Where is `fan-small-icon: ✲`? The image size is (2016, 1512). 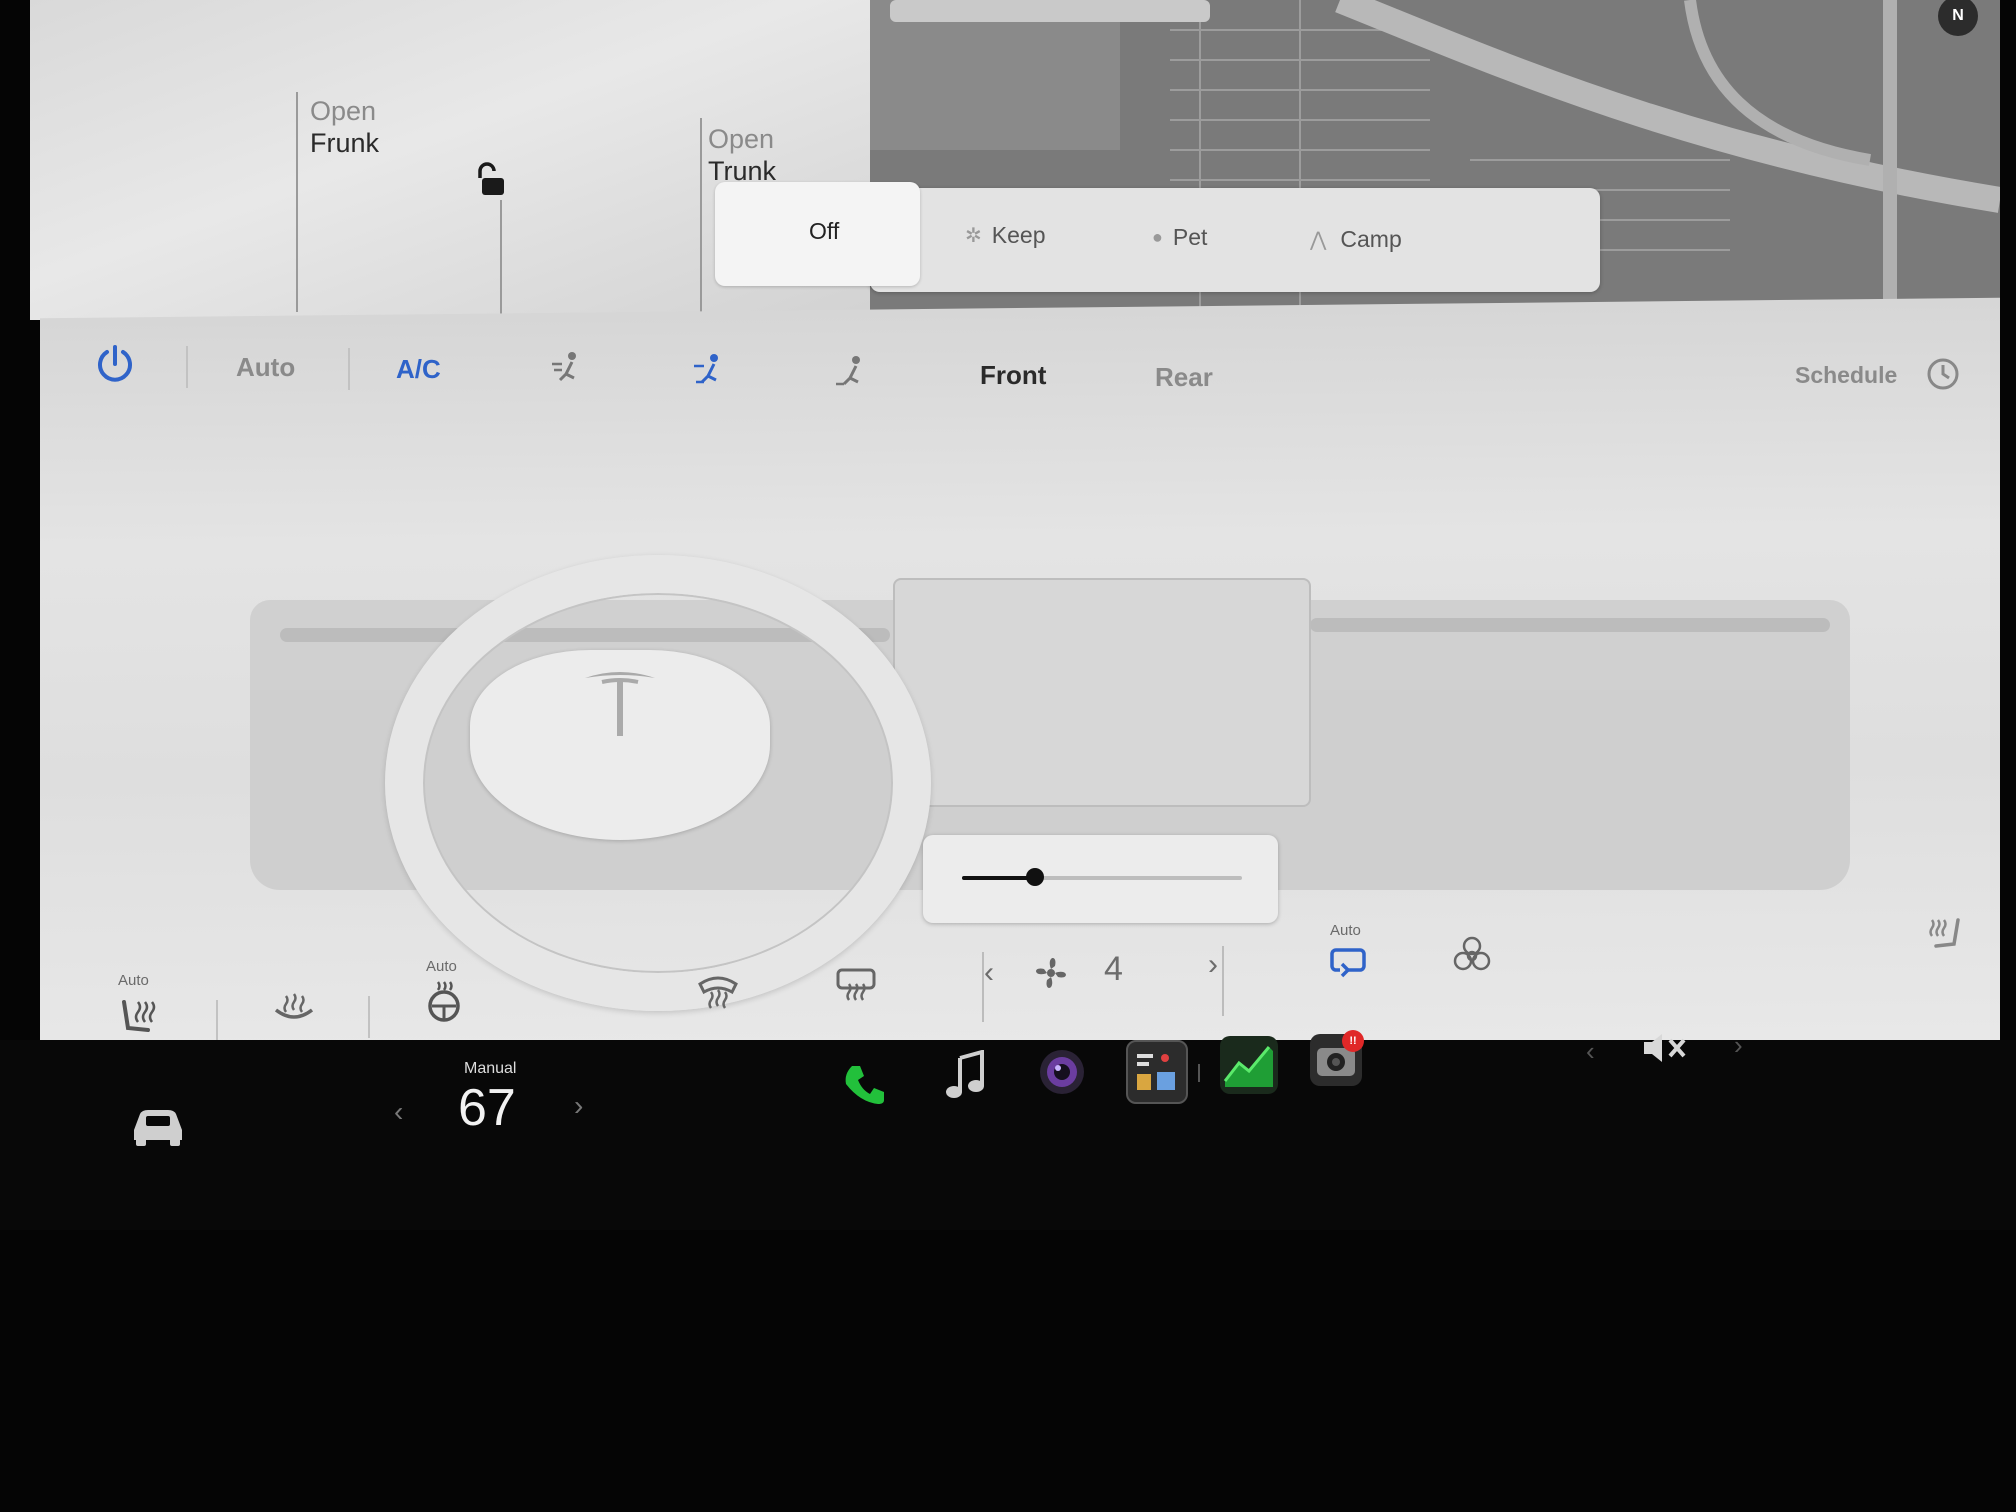 fan-small-icon: ✲ is located at coordinates (973, 236).